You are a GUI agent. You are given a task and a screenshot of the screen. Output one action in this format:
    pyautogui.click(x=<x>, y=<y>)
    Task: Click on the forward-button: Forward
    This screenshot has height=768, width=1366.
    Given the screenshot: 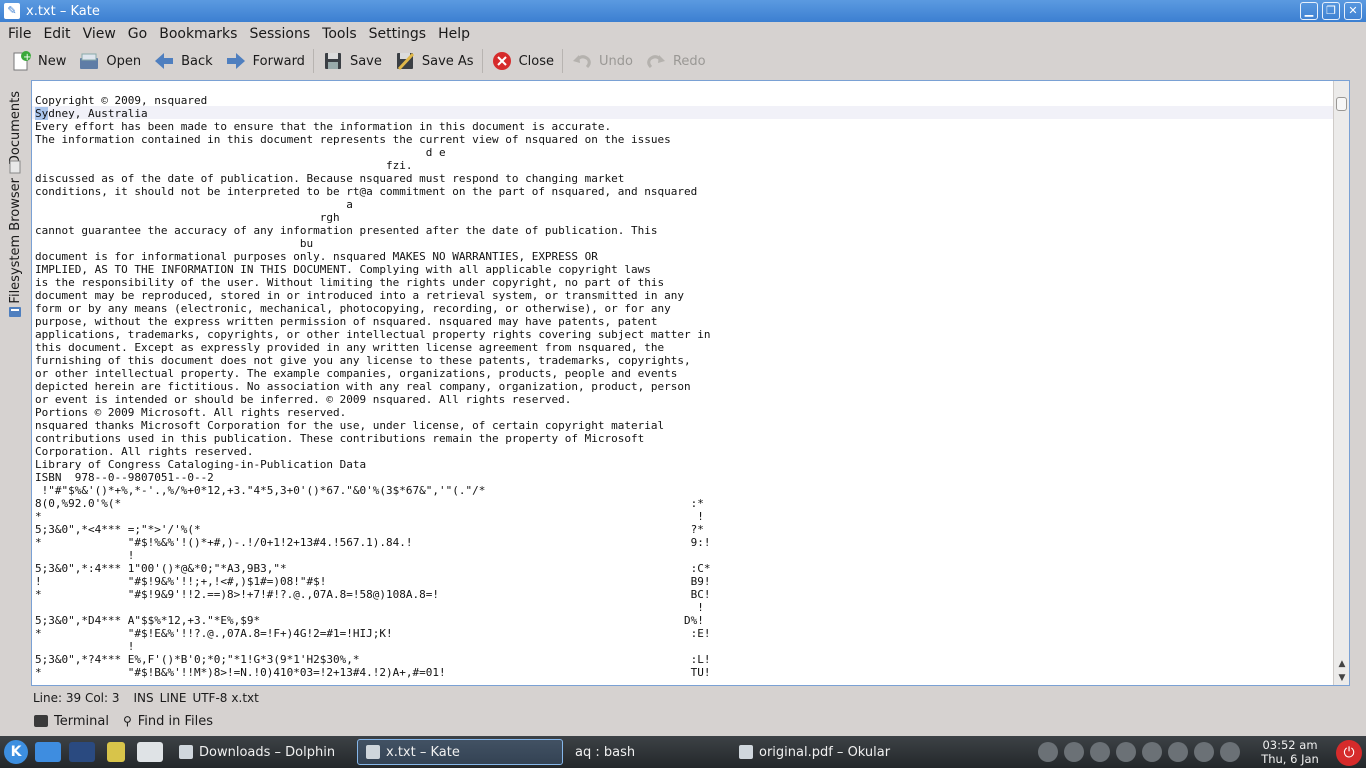 What is the action you would take?
    pyautogui.click(x=265, y=61)
    